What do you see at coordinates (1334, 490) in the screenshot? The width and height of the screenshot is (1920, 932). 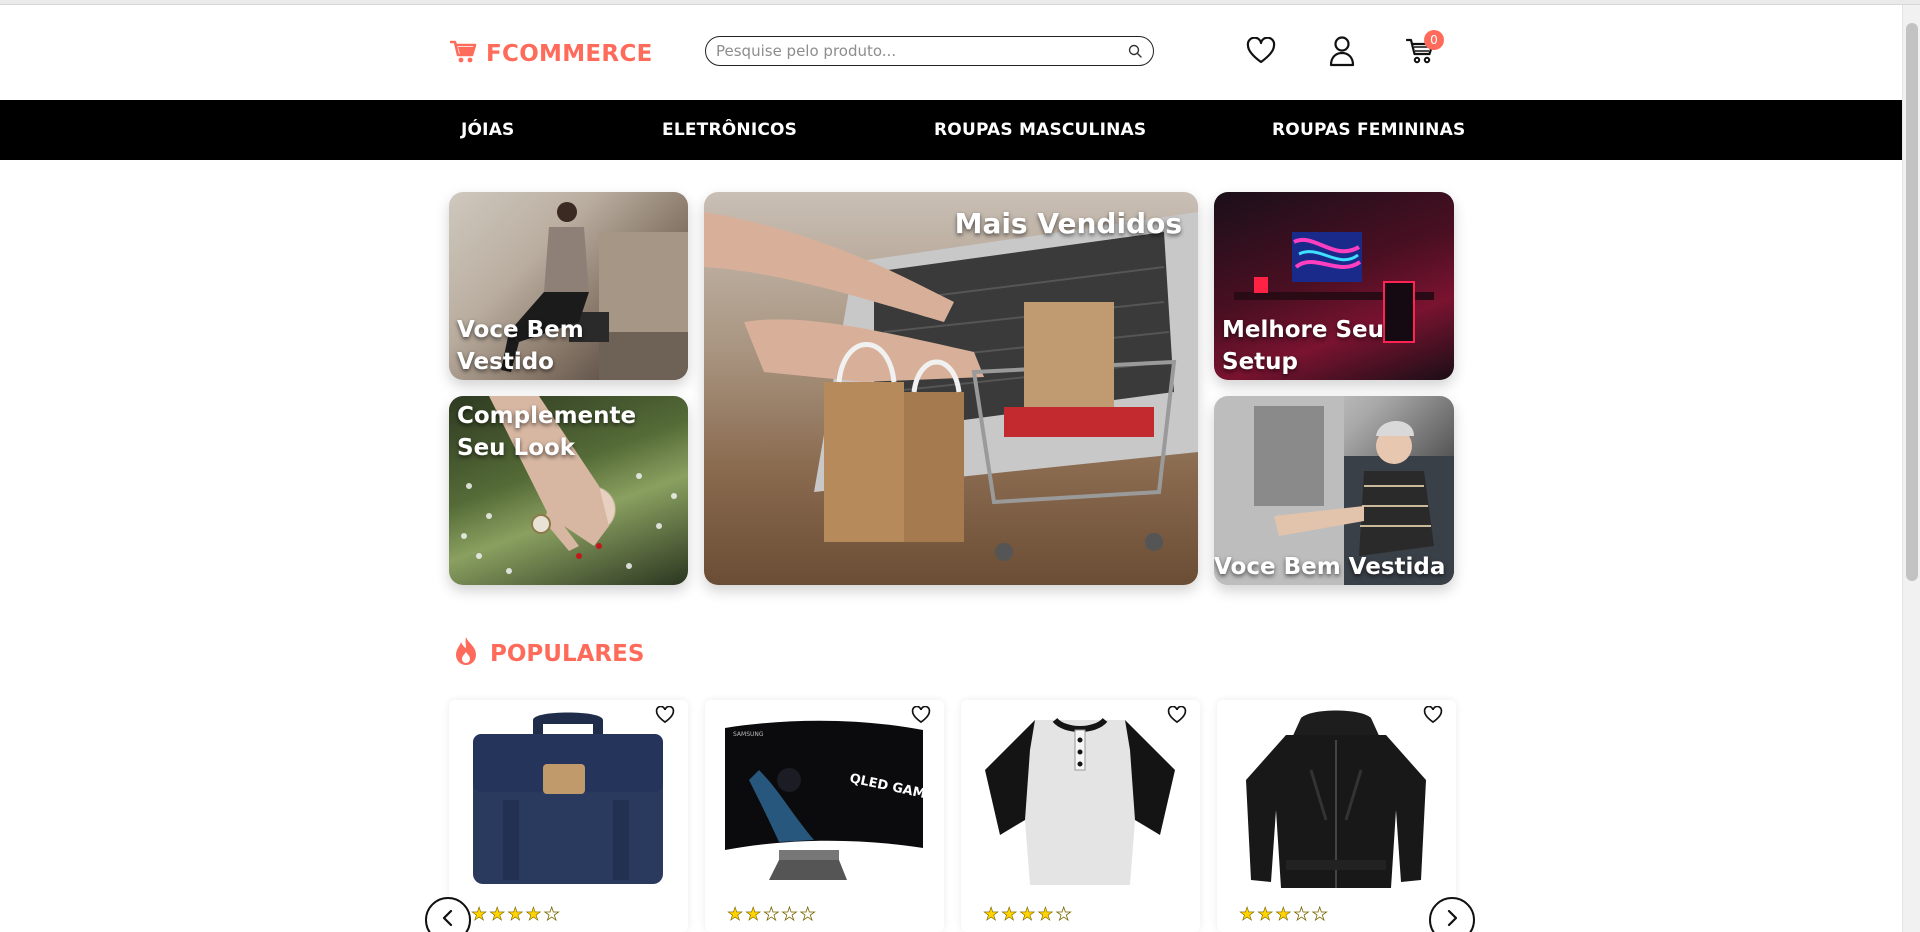 I see `banner-voce-bem-vestida: Voce Bem Vestida` at bounding box center [1334, 490].